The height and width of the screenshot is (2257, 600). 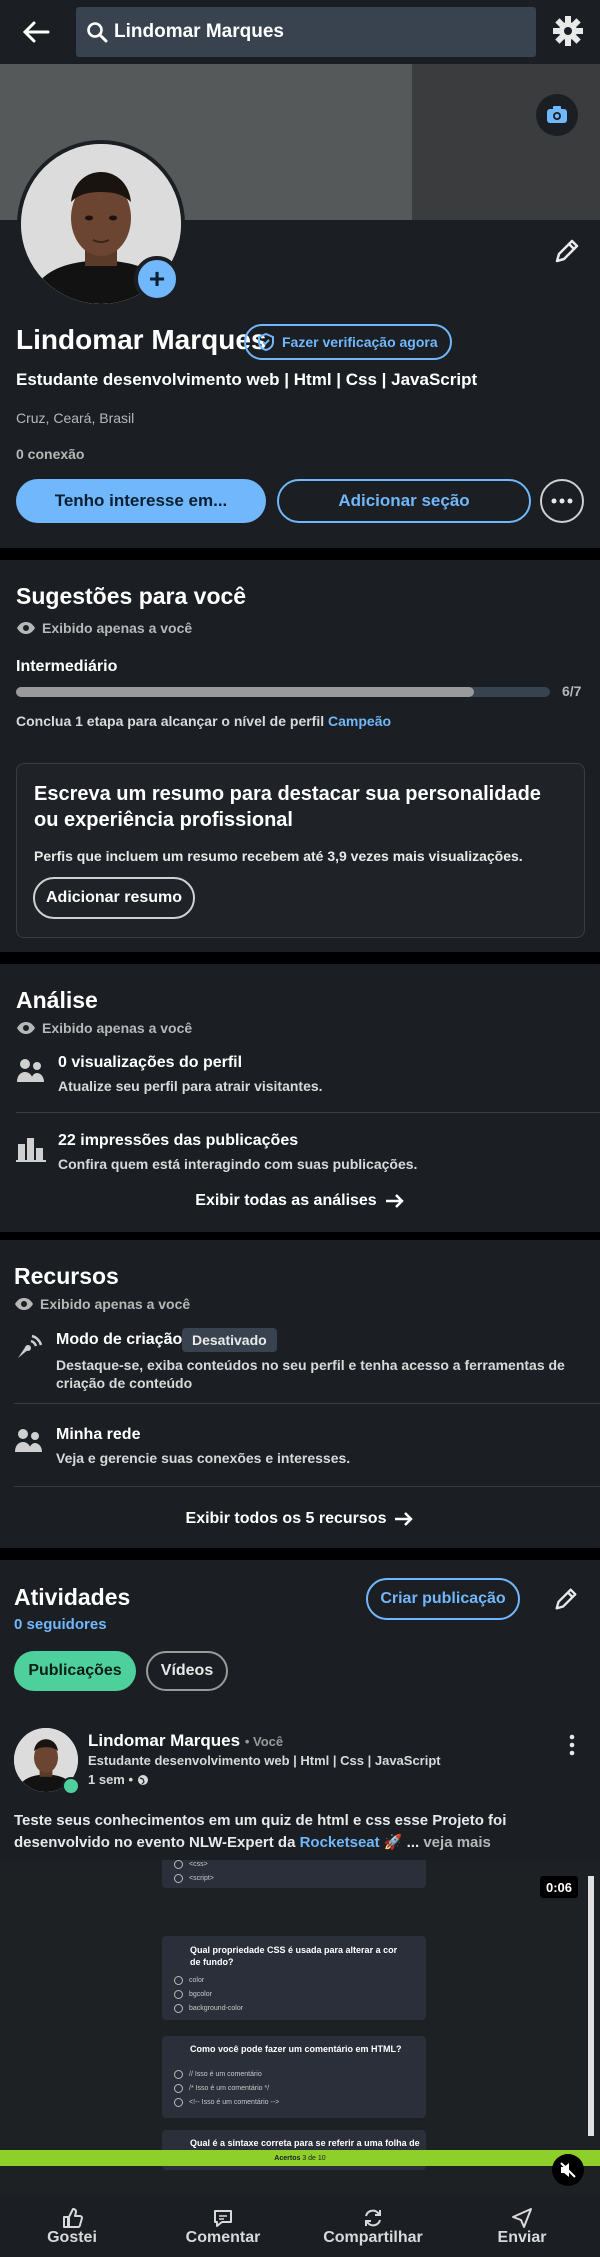 What do you see at coordinates (50, 454) in the screenshot?
I see `connections-count: 0 conexão` at bounding box center [50, 454].